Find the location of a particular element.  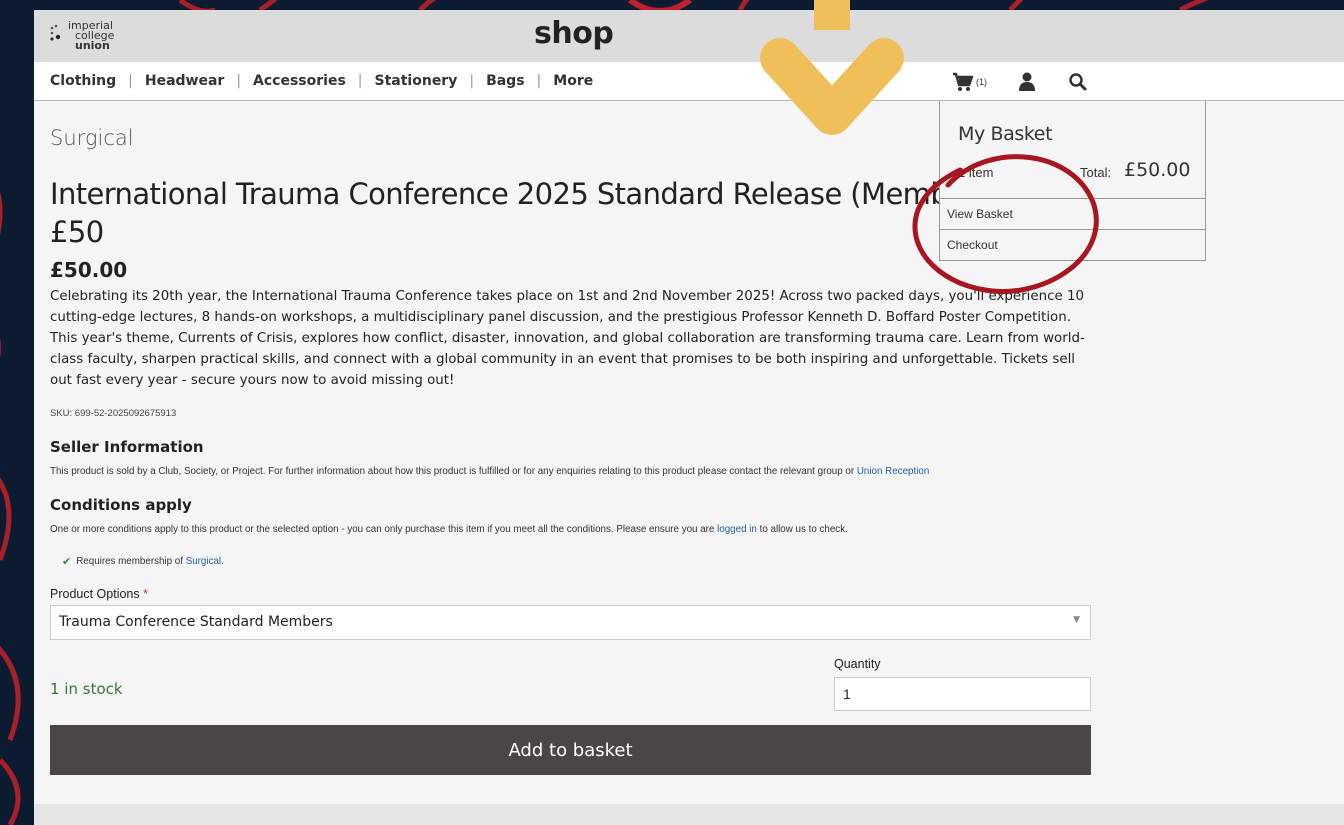

logo-text: imperial college union is located at coordinates (91, 35).